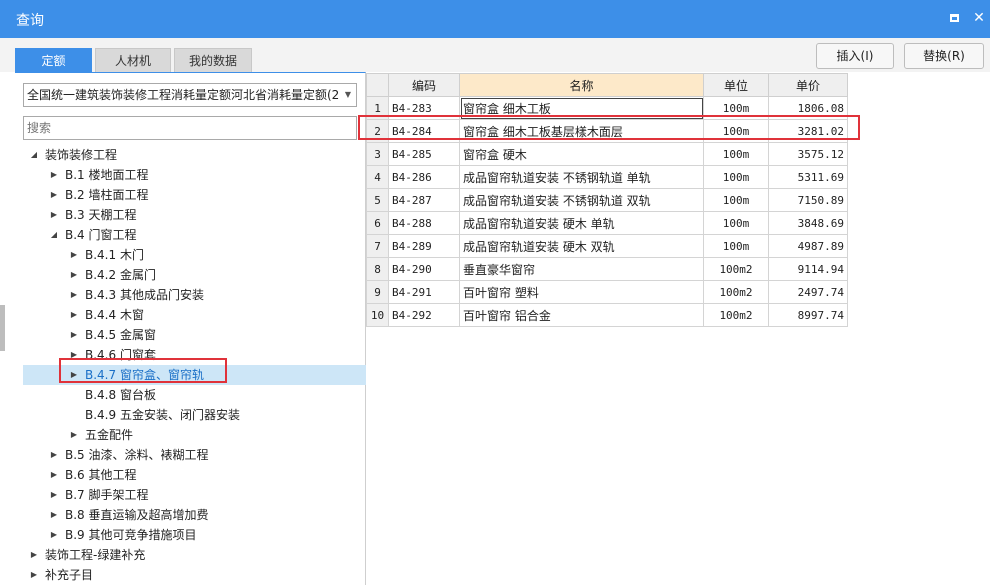 This screenshot has width=990, height=585. I want to click on table-row: 10 B4-292 百叶窗帘 铝合金 100m2 8997.74, so click(607, 315).